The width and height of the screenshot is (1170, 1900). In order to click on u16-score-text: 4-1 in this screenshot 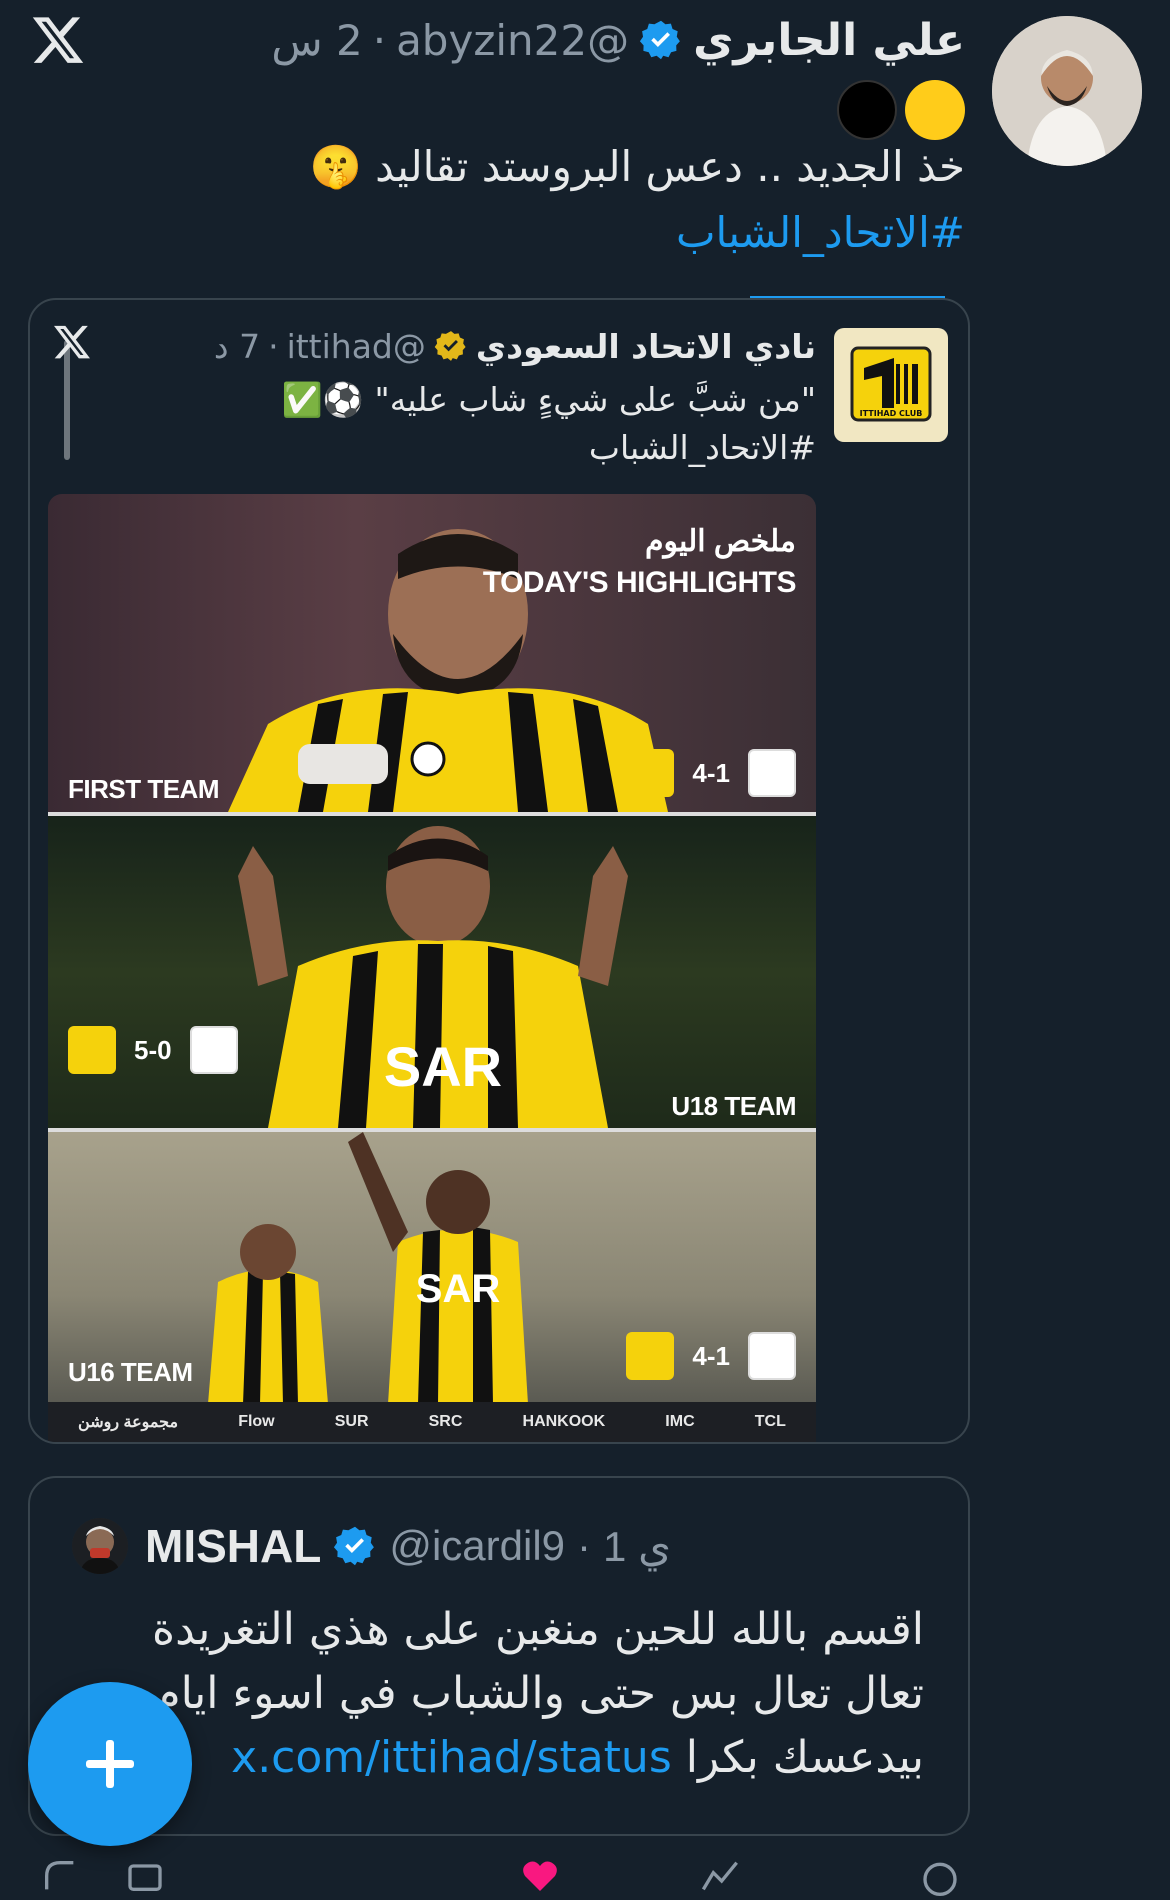, I will do `click(711, 1355)`.